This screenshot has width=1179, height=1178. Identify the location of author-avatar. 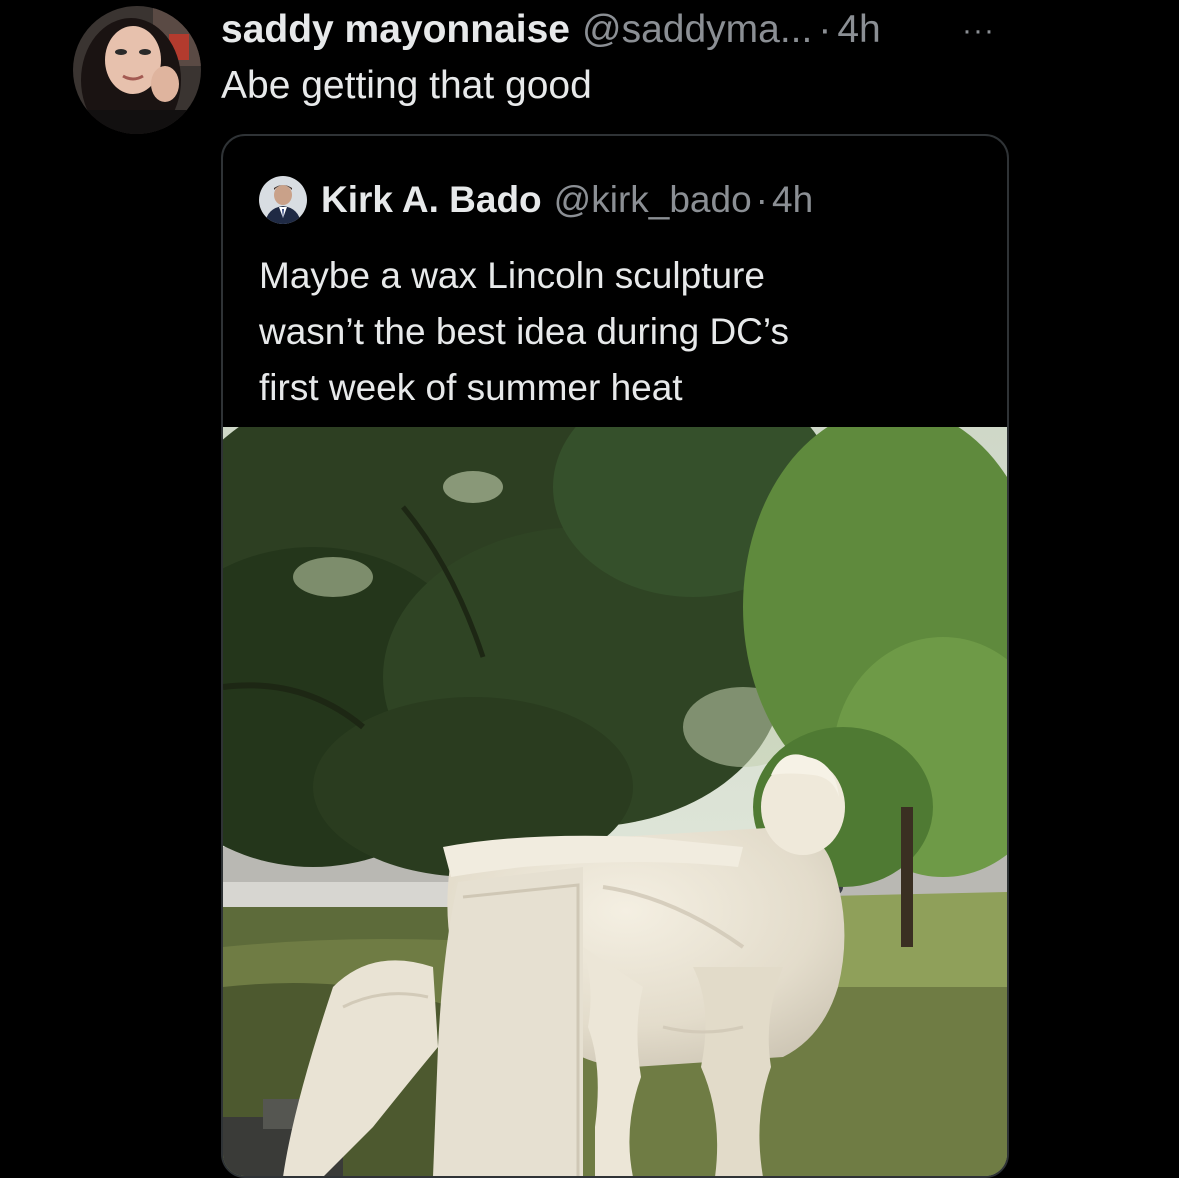
(137, 70).